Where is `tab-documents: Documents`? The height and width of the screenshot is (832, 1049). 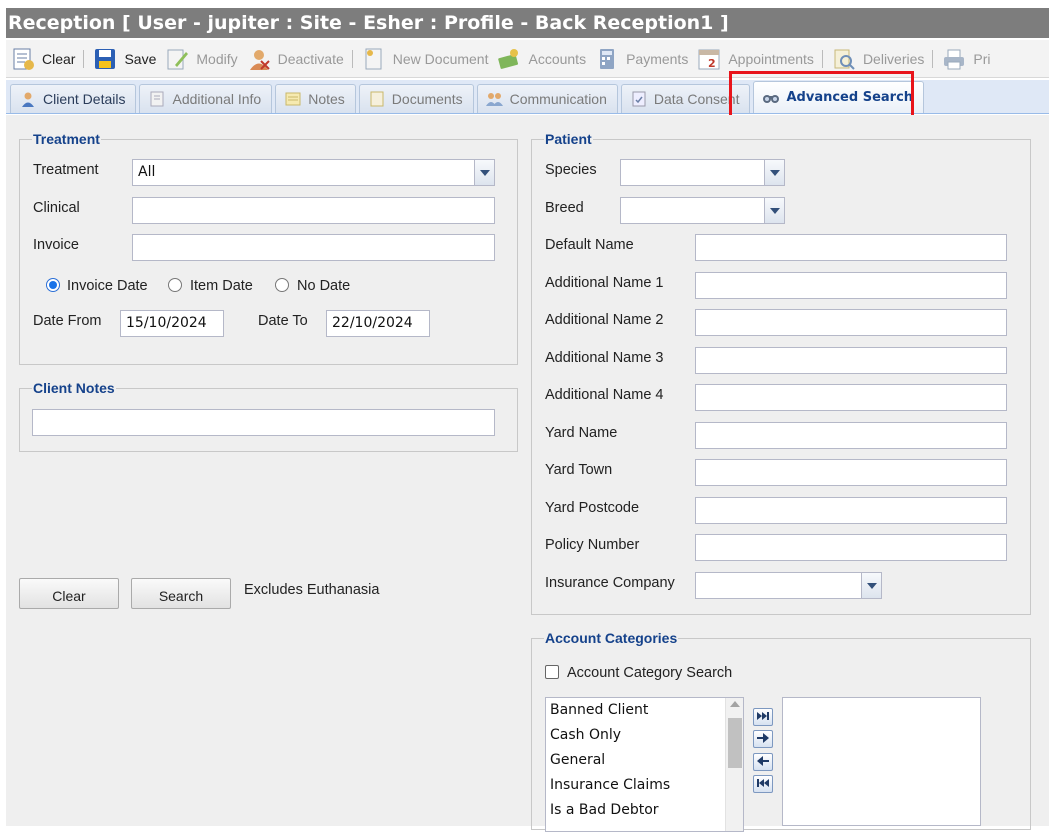 tab-documents: Documents is located at coordinates (416, 98).